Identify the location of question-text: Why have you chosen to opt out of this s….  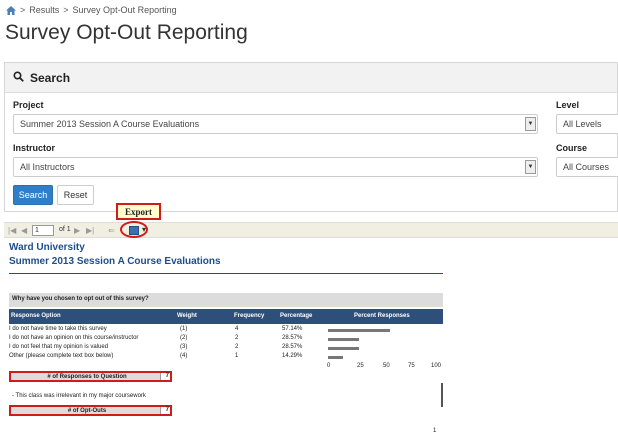
(226, 300).